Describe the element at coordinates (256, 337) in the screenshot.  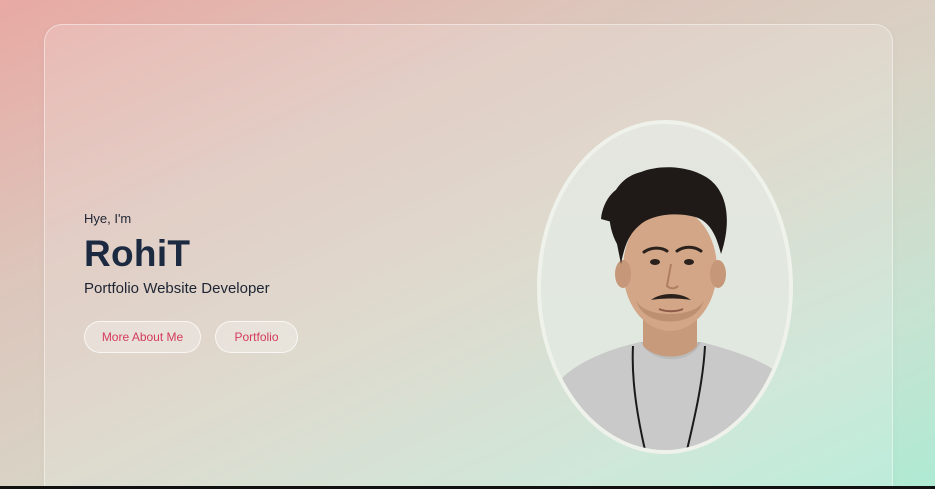
I see `portfolio-button: Portfolio` at that location.